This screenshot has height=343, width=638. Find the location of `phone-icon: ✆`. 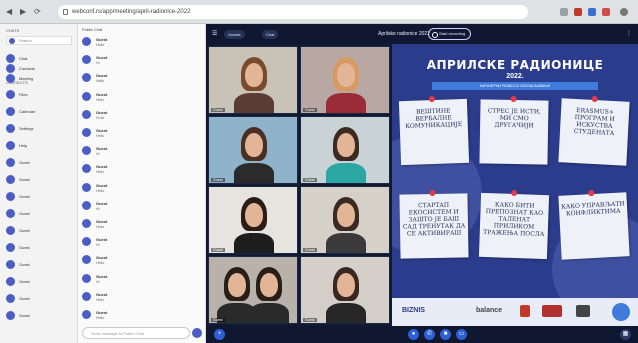

phone-icon: ✆ is located at coordinates (429, 334).